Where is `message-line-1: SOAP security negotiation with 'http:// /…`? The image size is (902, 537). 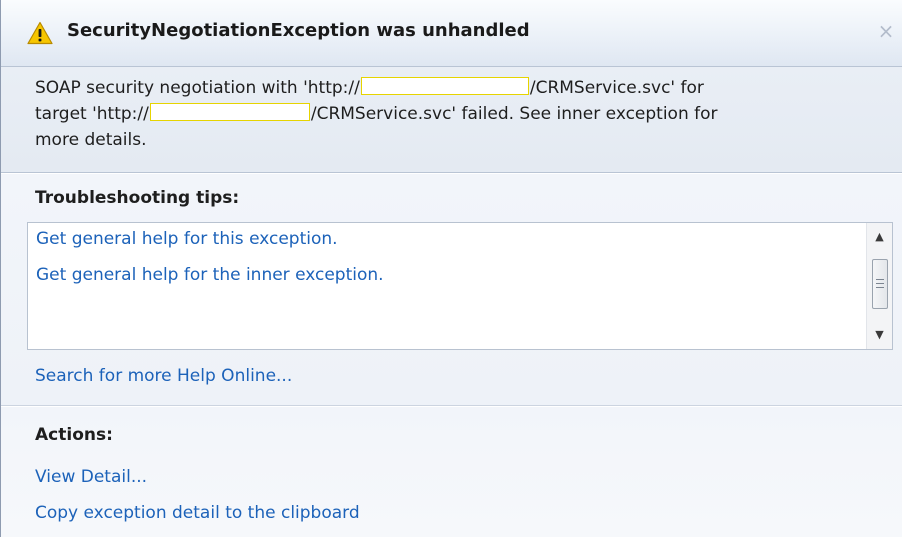
message-line-1: SOAP security negotiation with 'http:// /… is located at coordinates (369, 88).